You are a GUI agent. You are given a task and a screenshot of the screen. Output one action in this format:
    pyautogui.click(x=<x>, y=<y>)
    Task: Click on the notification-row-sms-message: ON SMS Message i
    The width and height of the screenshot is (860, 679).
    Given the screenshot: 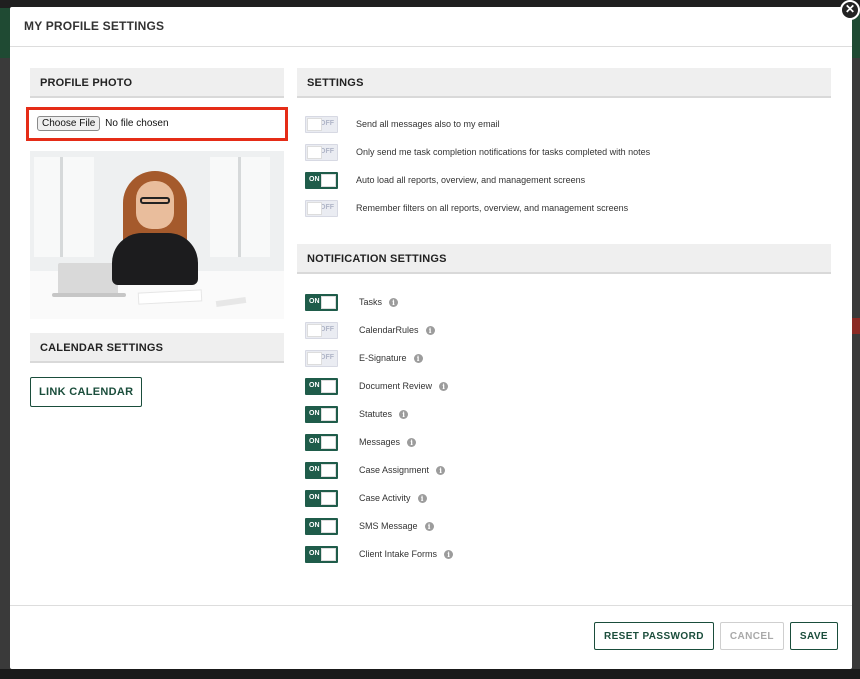 What is the action you would take?
    pyautogui.click(x=568, y=526)
    